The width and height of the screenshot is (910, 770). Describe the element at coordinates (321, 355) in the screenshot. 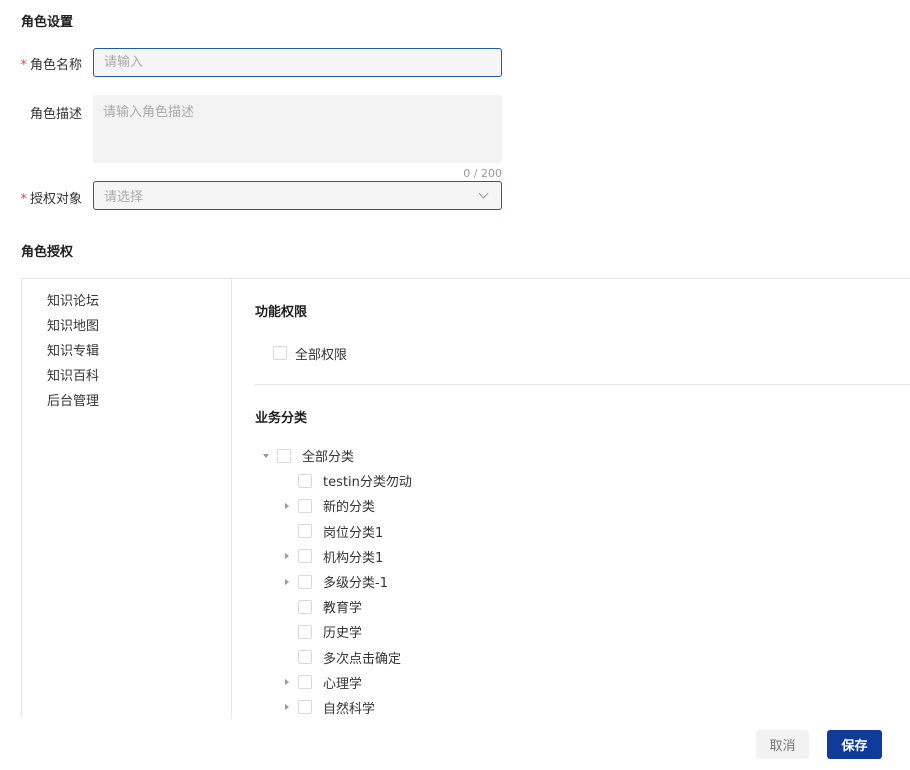

I see `all-perm-label: 全部权限` at that location.